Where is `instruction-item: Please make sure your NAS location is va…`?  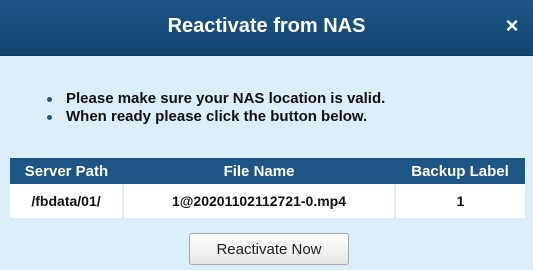
instruction-item: Please make sure your NAS location is va… is located at coordinates (215, 99).